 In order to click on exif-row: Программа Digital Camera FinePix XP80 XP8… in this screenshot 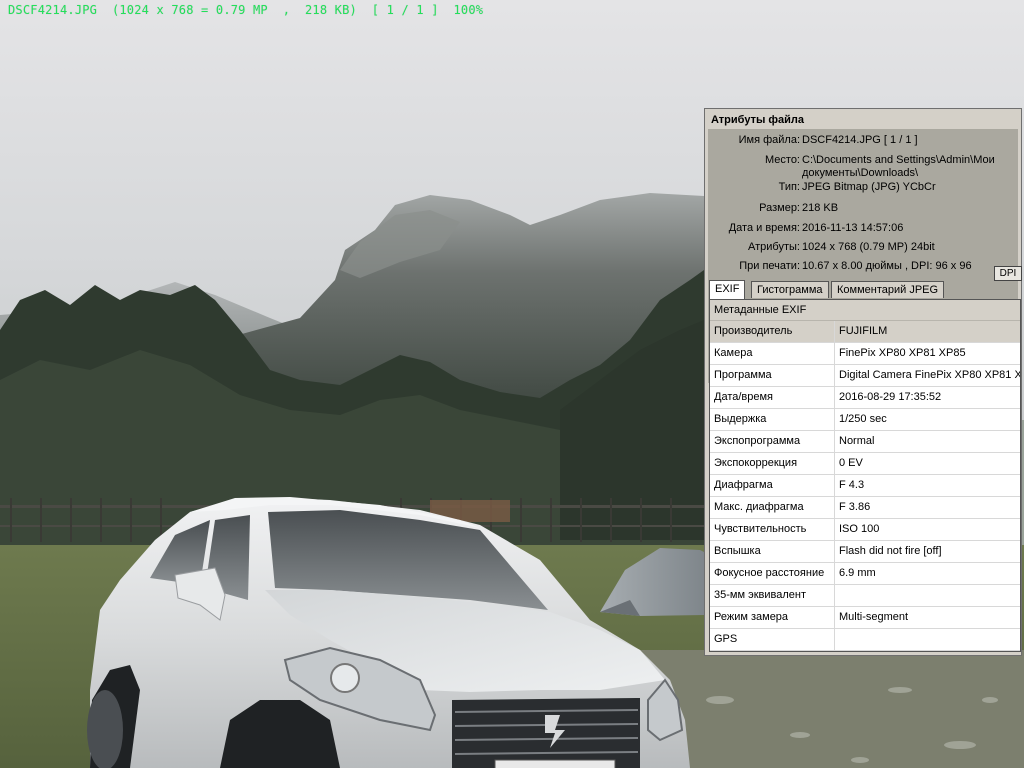, I will do `click(865, 376)`.